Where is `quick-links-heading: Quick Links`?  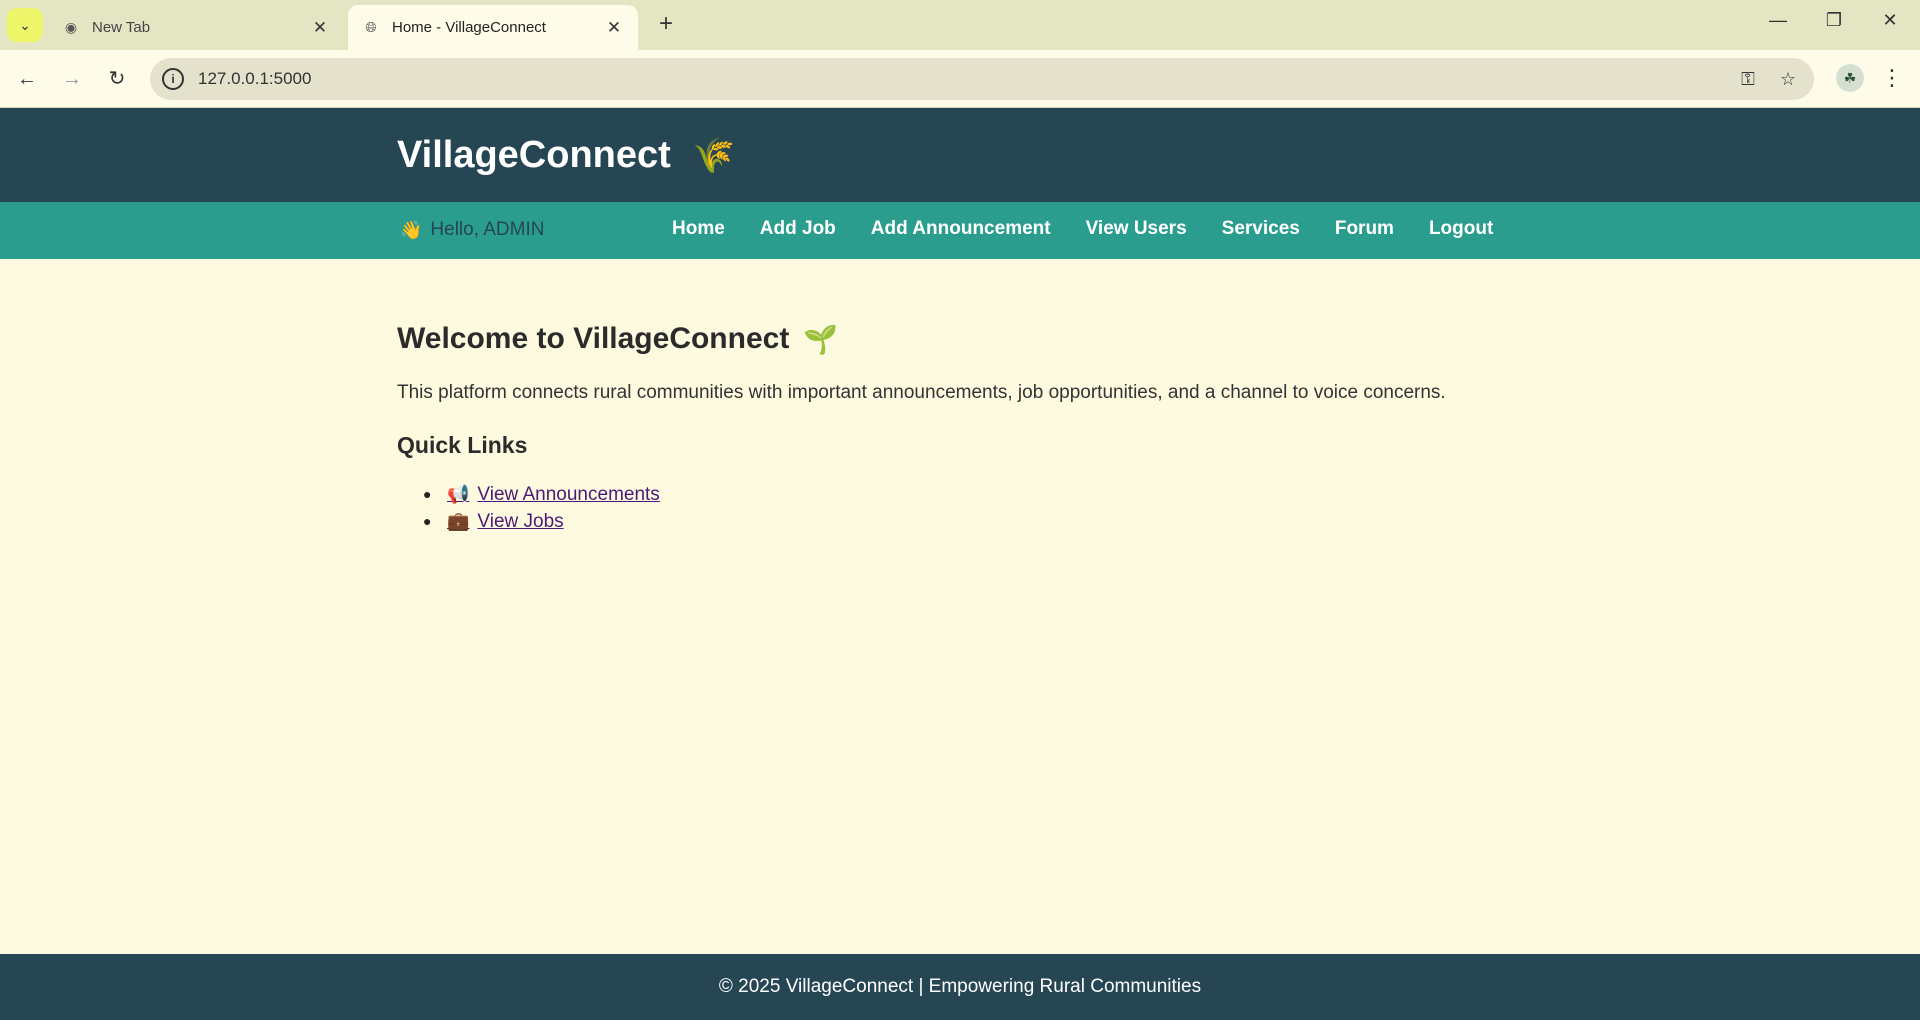
quick-links-heading: Quick Links is located at coordinates (462, 445).